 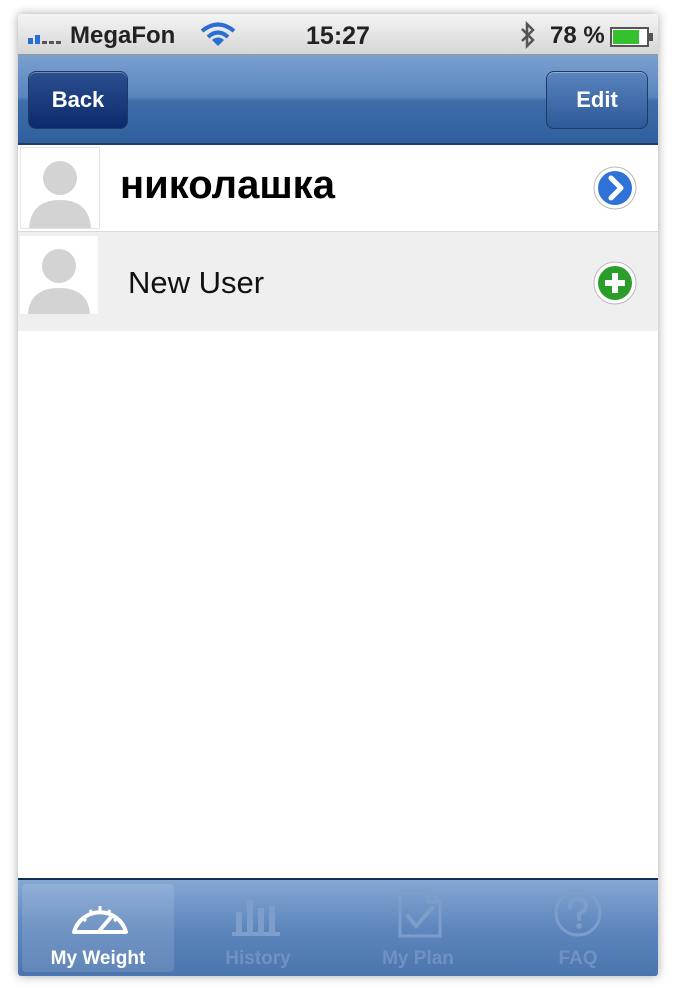 What do you see at coordinates (632, 40) in the screenshot?
I see `battery-icon` at bounding box center [632, 40].